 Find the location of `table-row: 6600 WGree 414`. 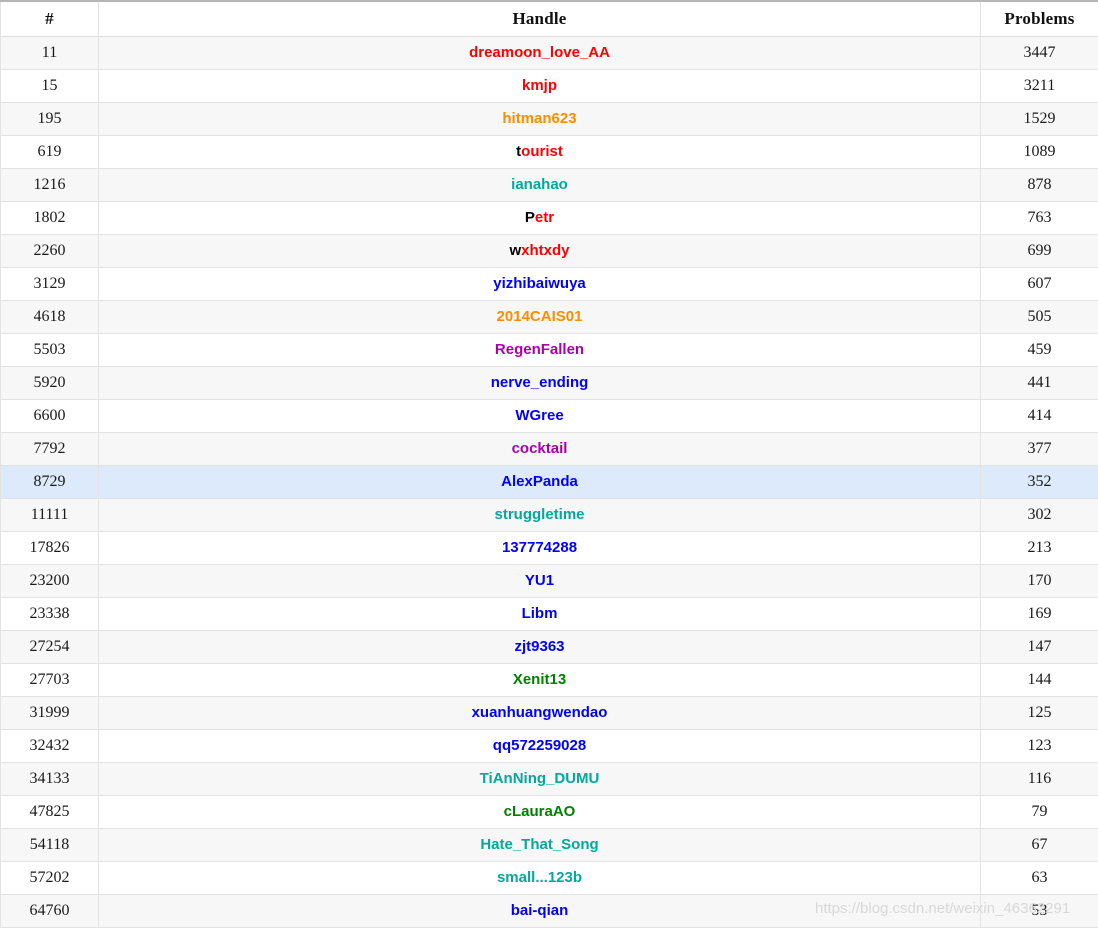

table-row: 6600 WGree 414 is located at coordinates (549, 415).